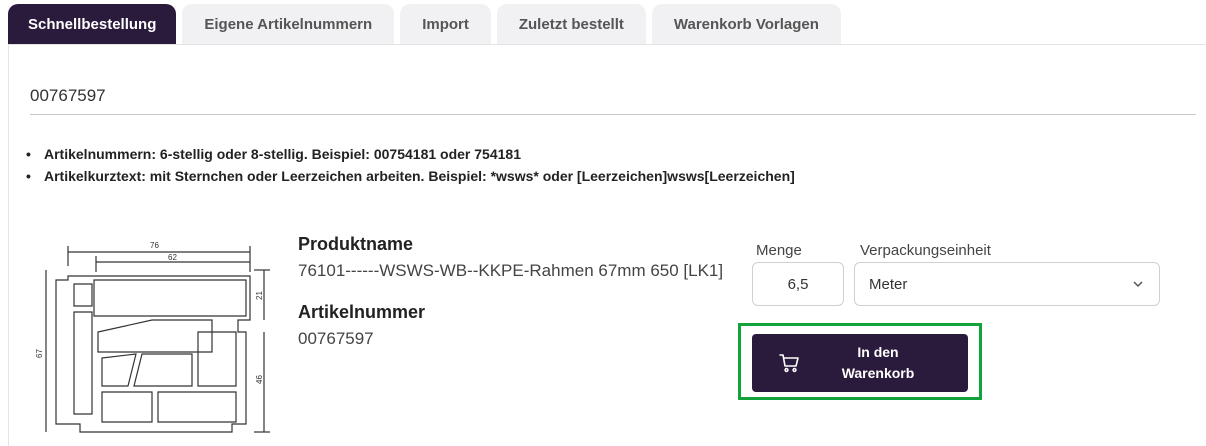 The image size is (1206, 446). I want to click on tab-import: Import, so click(445, 24).